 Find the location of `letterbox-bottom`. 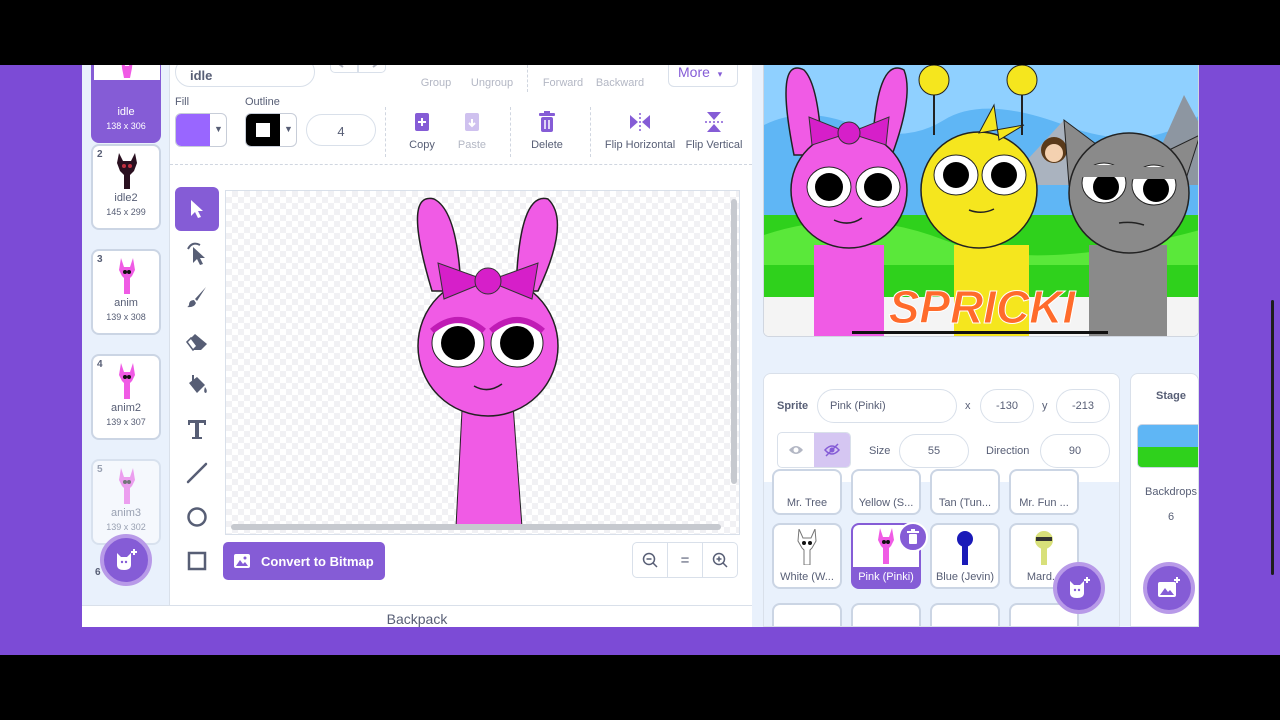

letterbox-bottom is located at coordinates (640, 687).